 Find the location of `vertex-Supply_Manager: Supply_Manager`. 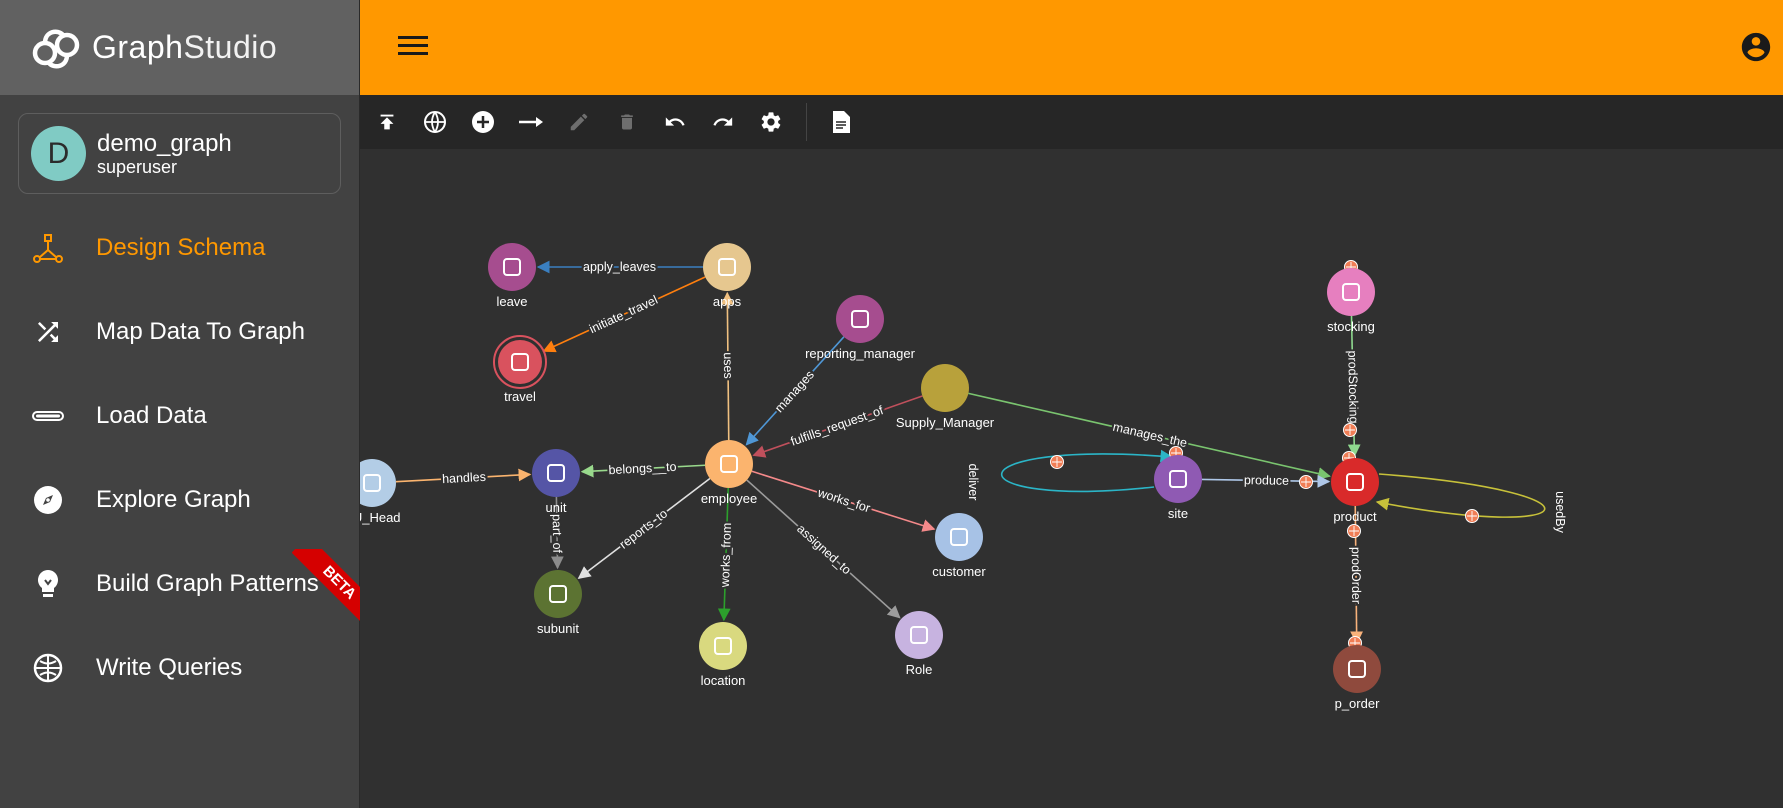

vertex-Supply_Manager: Supply_Manager is located at coordinates (945, 397).